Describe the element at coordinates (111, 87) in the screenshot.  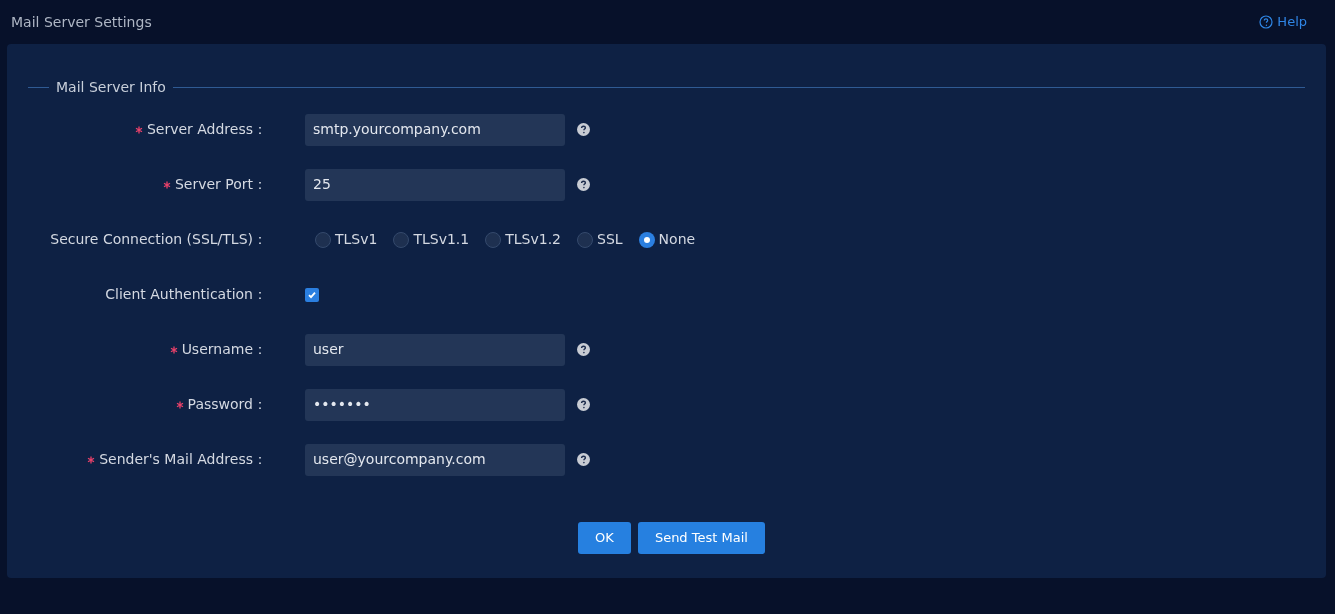
I see `section-title: Mail Server Info` at that location.